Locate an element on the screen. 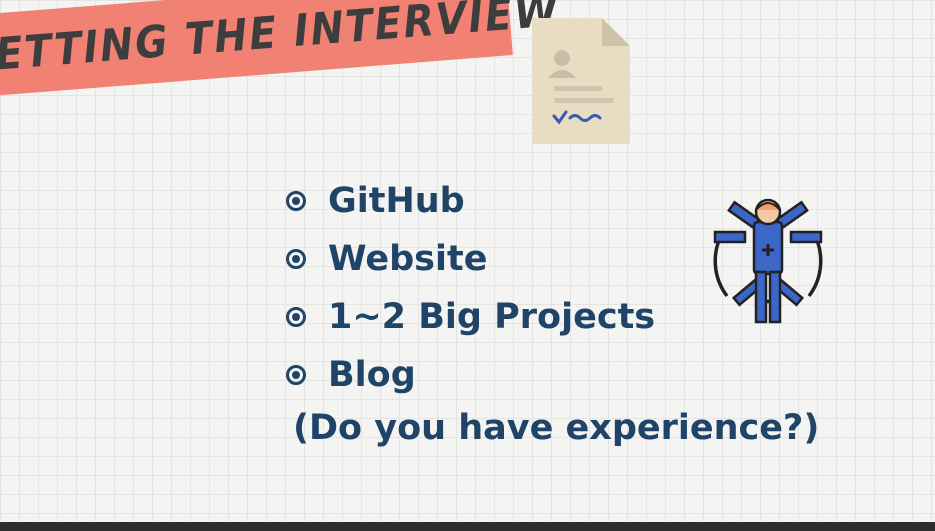 The height and width of the screenshot is (531, 935). list-item: GitHub is located at coordinates (470, 201).